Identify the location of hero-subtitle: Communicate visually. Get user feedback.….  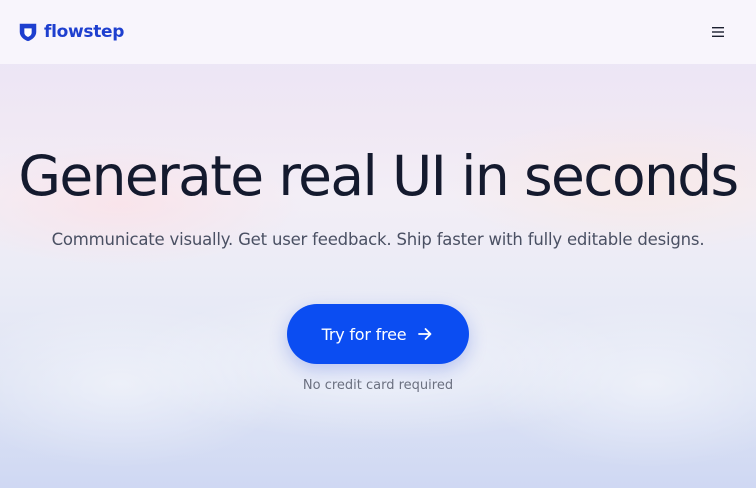
(378, 239).